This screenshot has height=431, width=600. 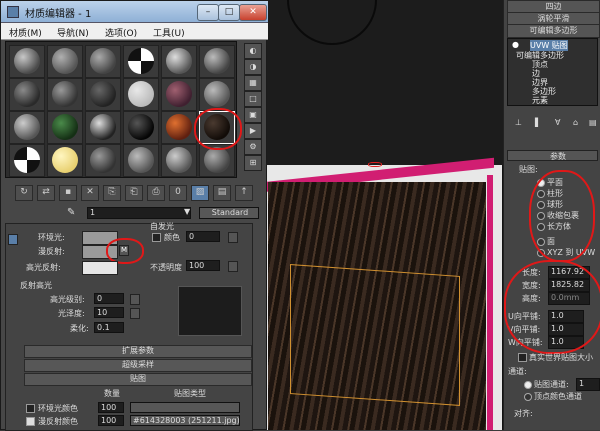 What do you see at coordinates (73, 32) in the screenshot?
I see `menu-navigation: 导航(N)` at bounding box center [73, 32].